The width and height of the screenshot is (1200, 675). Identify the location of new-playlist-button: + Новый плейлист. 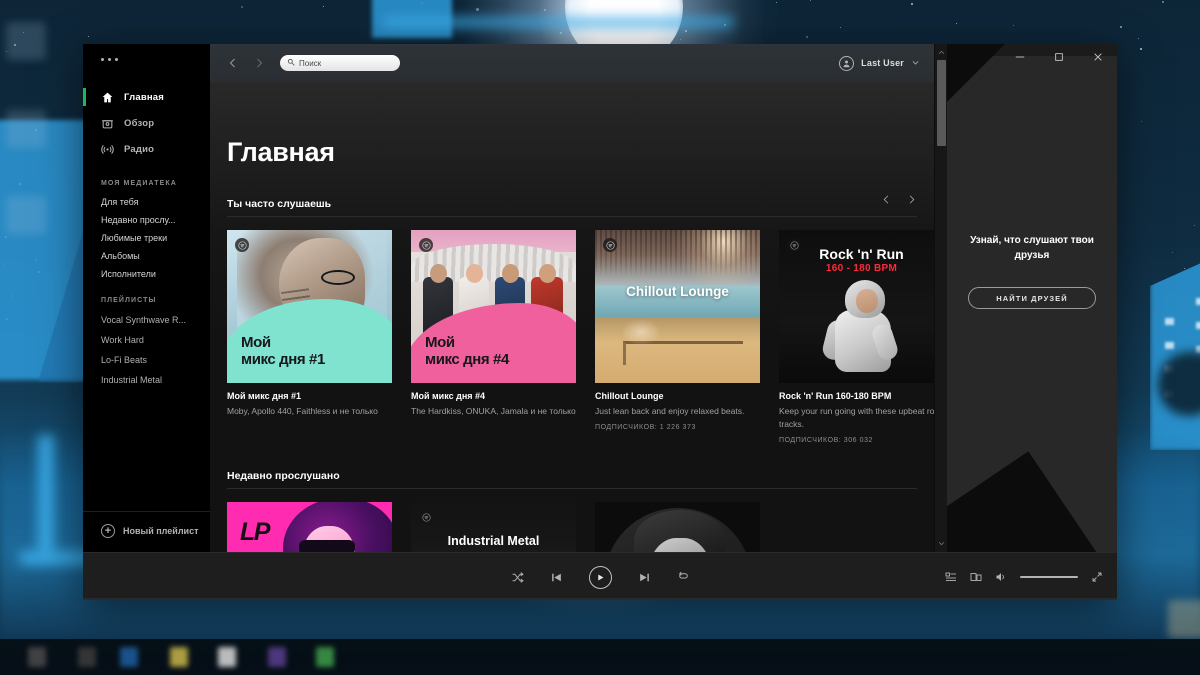
(146, 531).